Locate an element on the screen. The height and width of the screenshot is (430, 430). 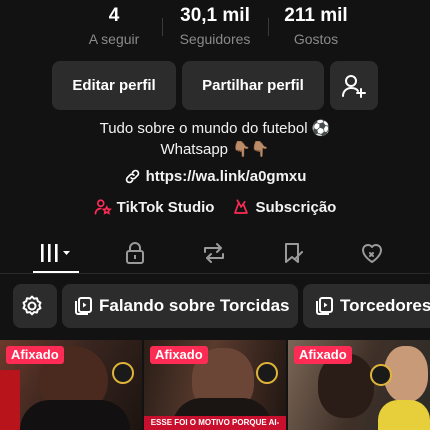
playlist-chip-label: Torcedores is located at coordinates (385, 305).